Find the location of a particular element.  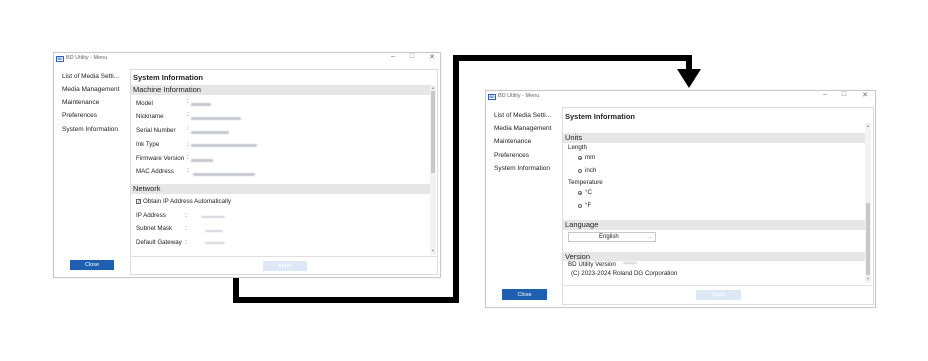

ip-address-value-redacted is located at coordinates (213, 217).